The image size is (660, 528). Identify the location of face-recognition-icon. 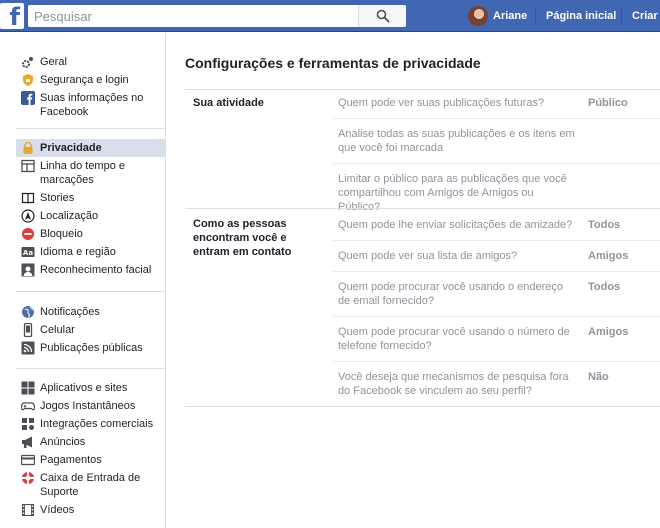
(28, 270).